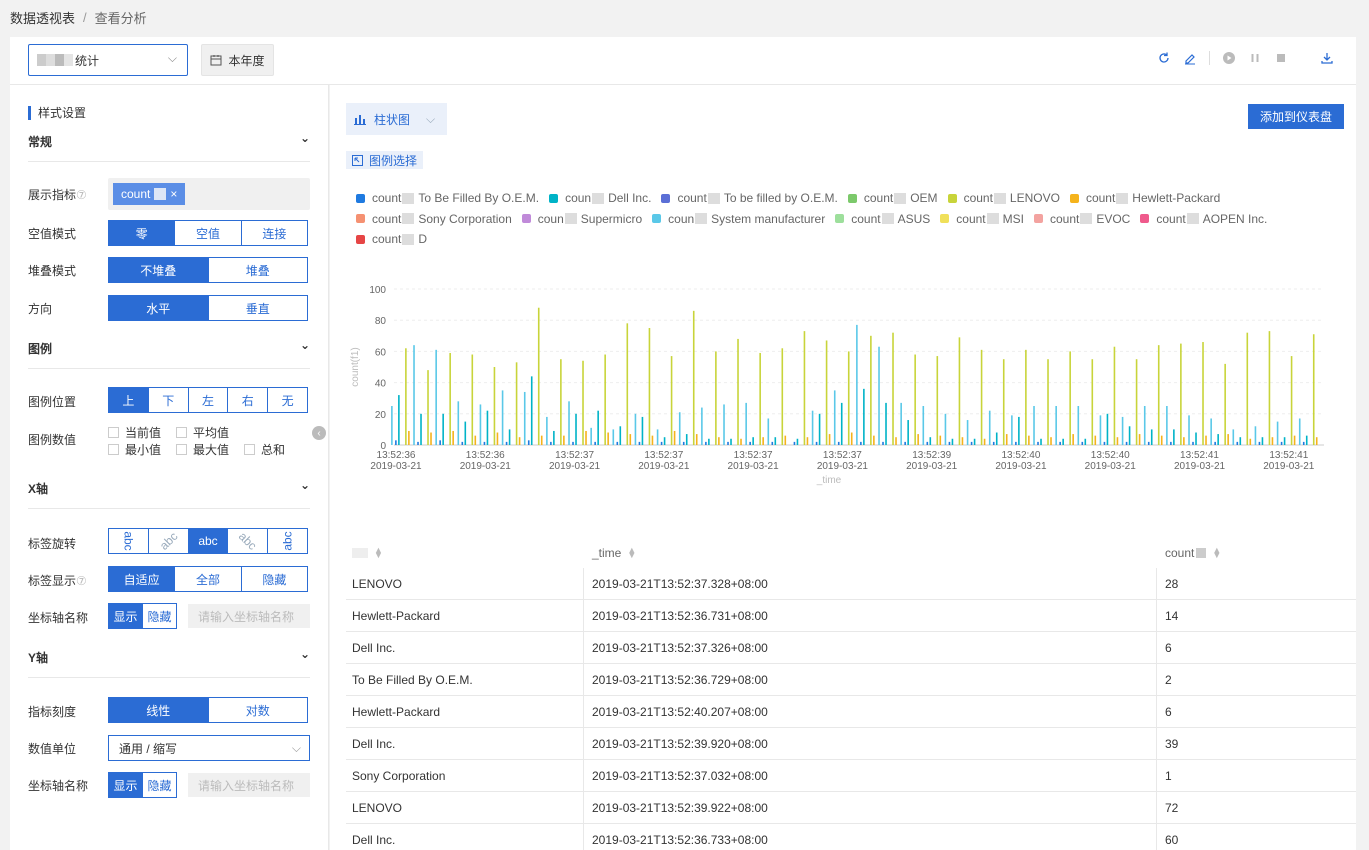  What do you see at coordinates (249, 616) in the screenshot?
I see `x-axis-name-input: 请输入坐标轴名称` at bounding box center [249, 616].